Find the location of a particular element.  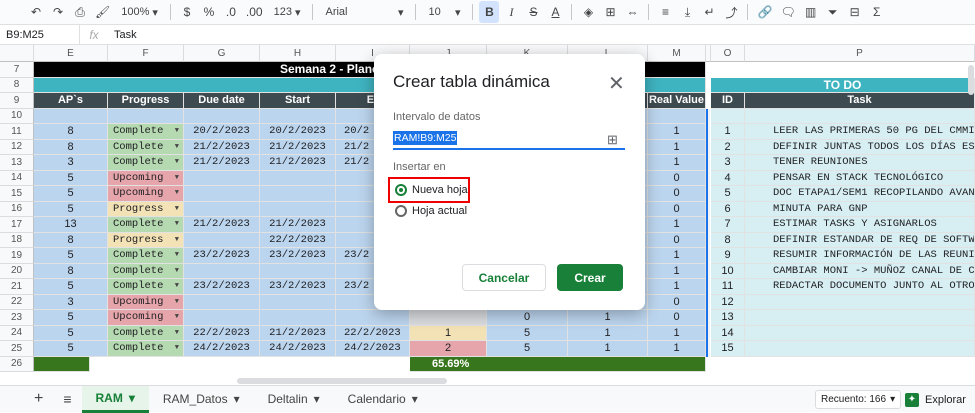

row-header: 20 is located at coordinates (17, 271).